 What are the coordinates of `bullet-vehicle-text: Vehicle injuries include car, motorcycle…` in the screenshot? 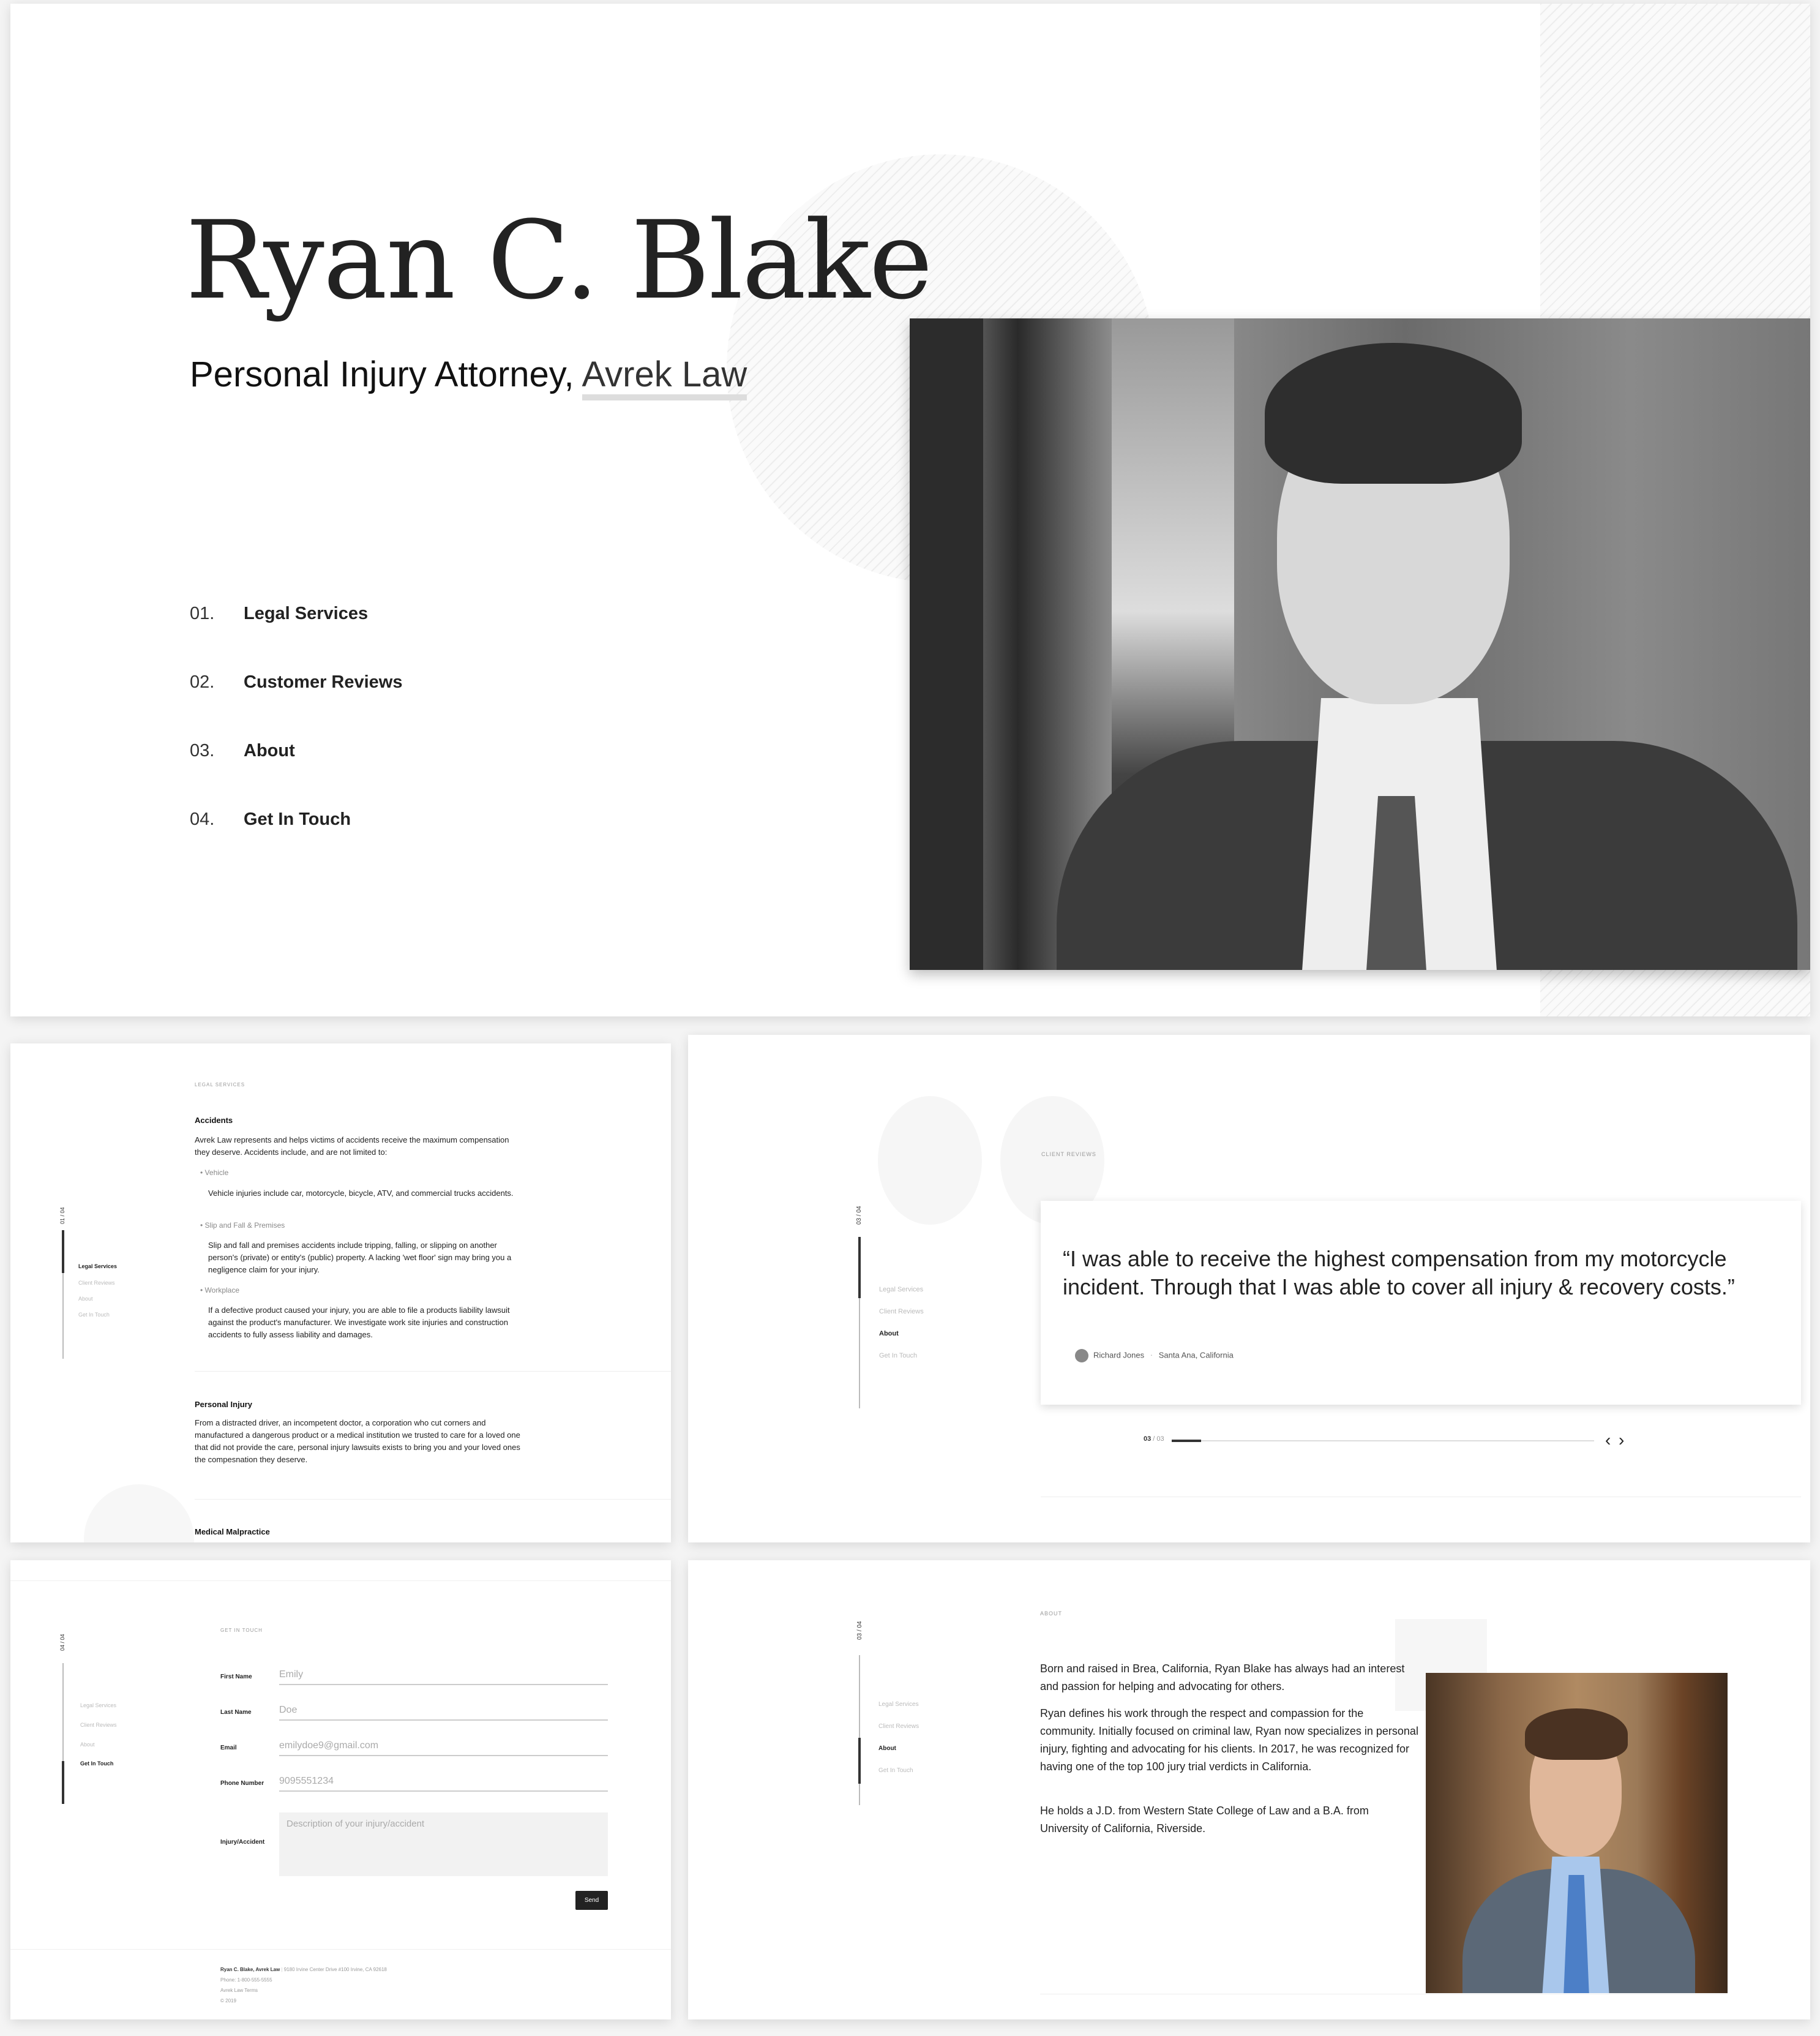 It's located at (361, 1193).